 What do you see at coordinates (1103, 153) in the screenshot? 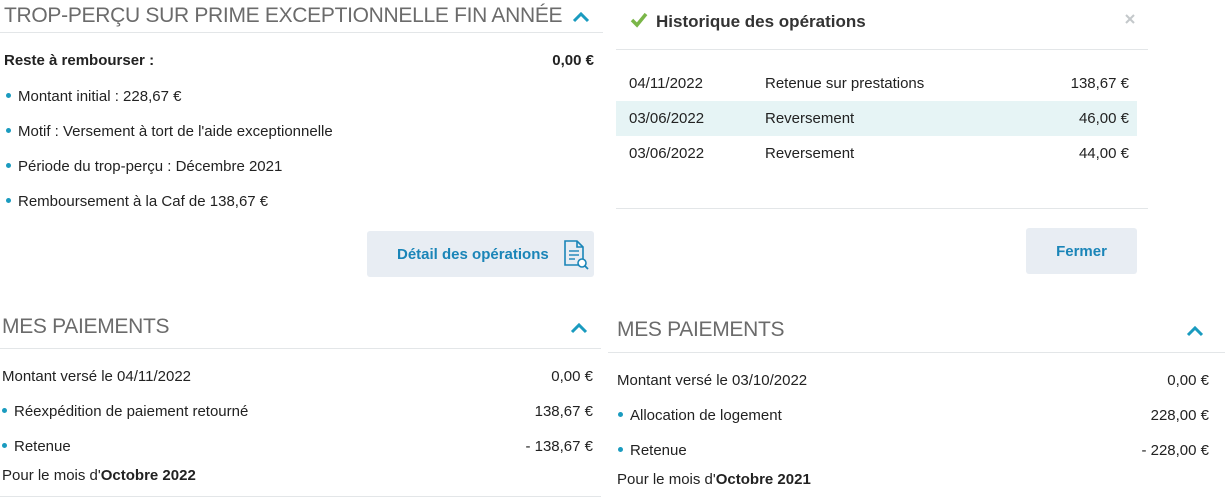
I see `history-amount: 44,00 €` at bounding box center [1103, 153].